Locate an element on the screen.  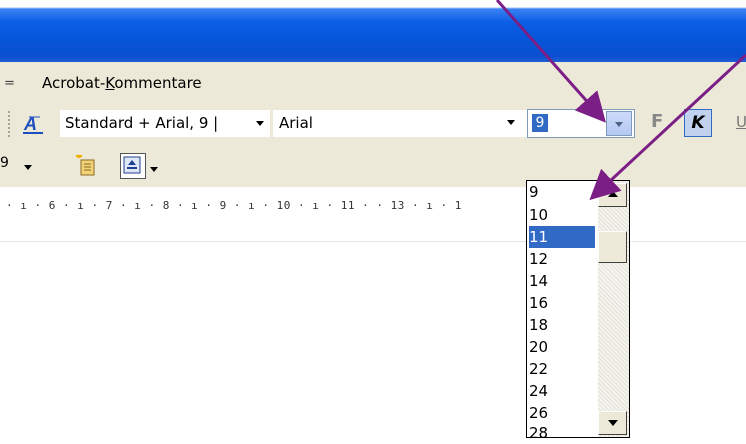
size-option-18: 18 is located at coordinates (562, 325).